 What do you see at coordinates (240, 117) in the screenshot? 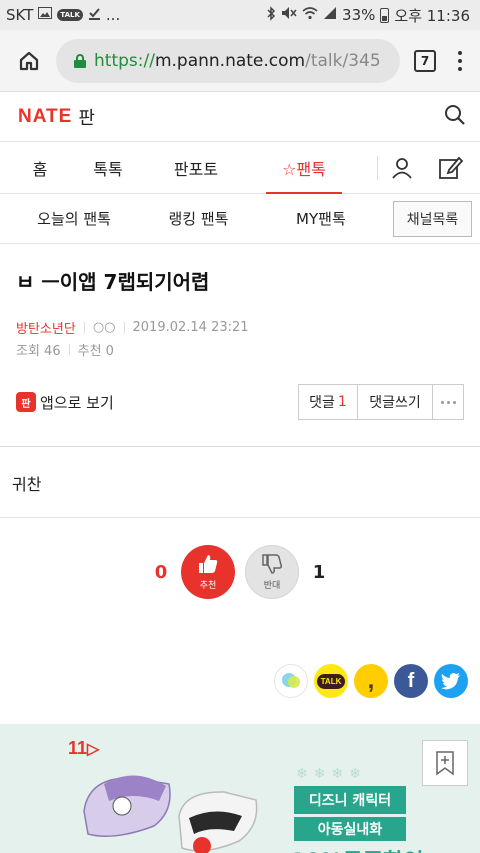
I see `site-header: NATE 판` at bounding box center [240, 117].